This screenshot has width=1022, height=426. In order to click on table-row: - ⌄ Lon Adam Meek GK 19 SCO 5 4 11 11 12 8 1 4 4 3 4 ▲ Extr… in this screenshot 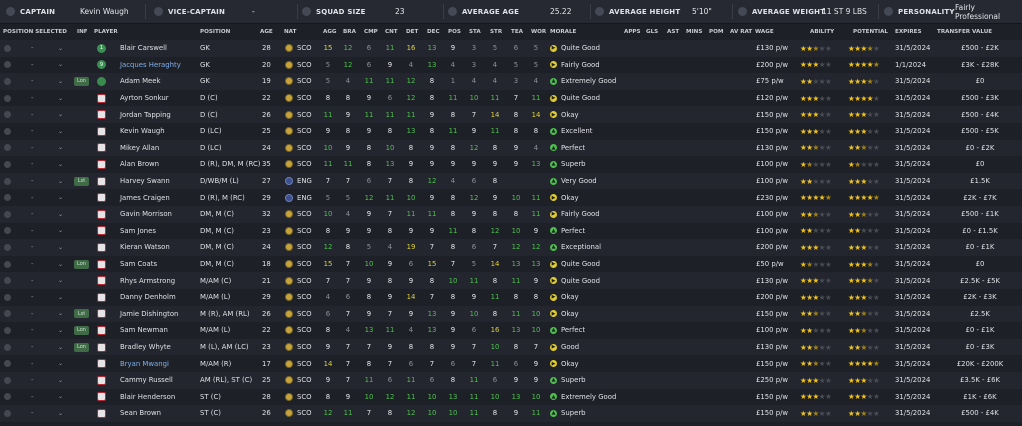, I will do `click(511, 81)`.